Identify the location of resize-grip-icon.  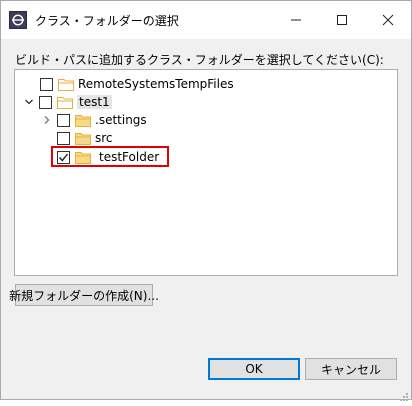
(404, 394).